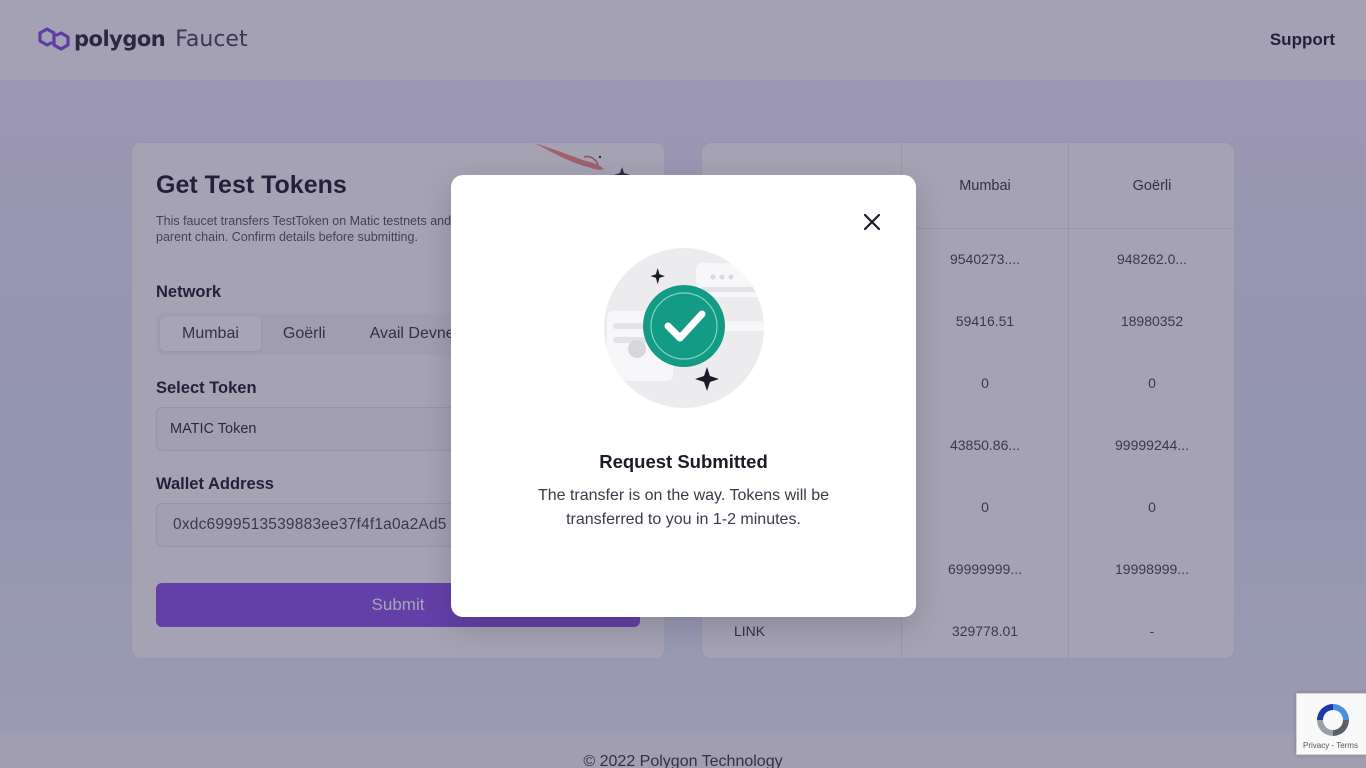 The image size is (1366, 768). I want to click on recaptcha-icon, so click(1333, 720).